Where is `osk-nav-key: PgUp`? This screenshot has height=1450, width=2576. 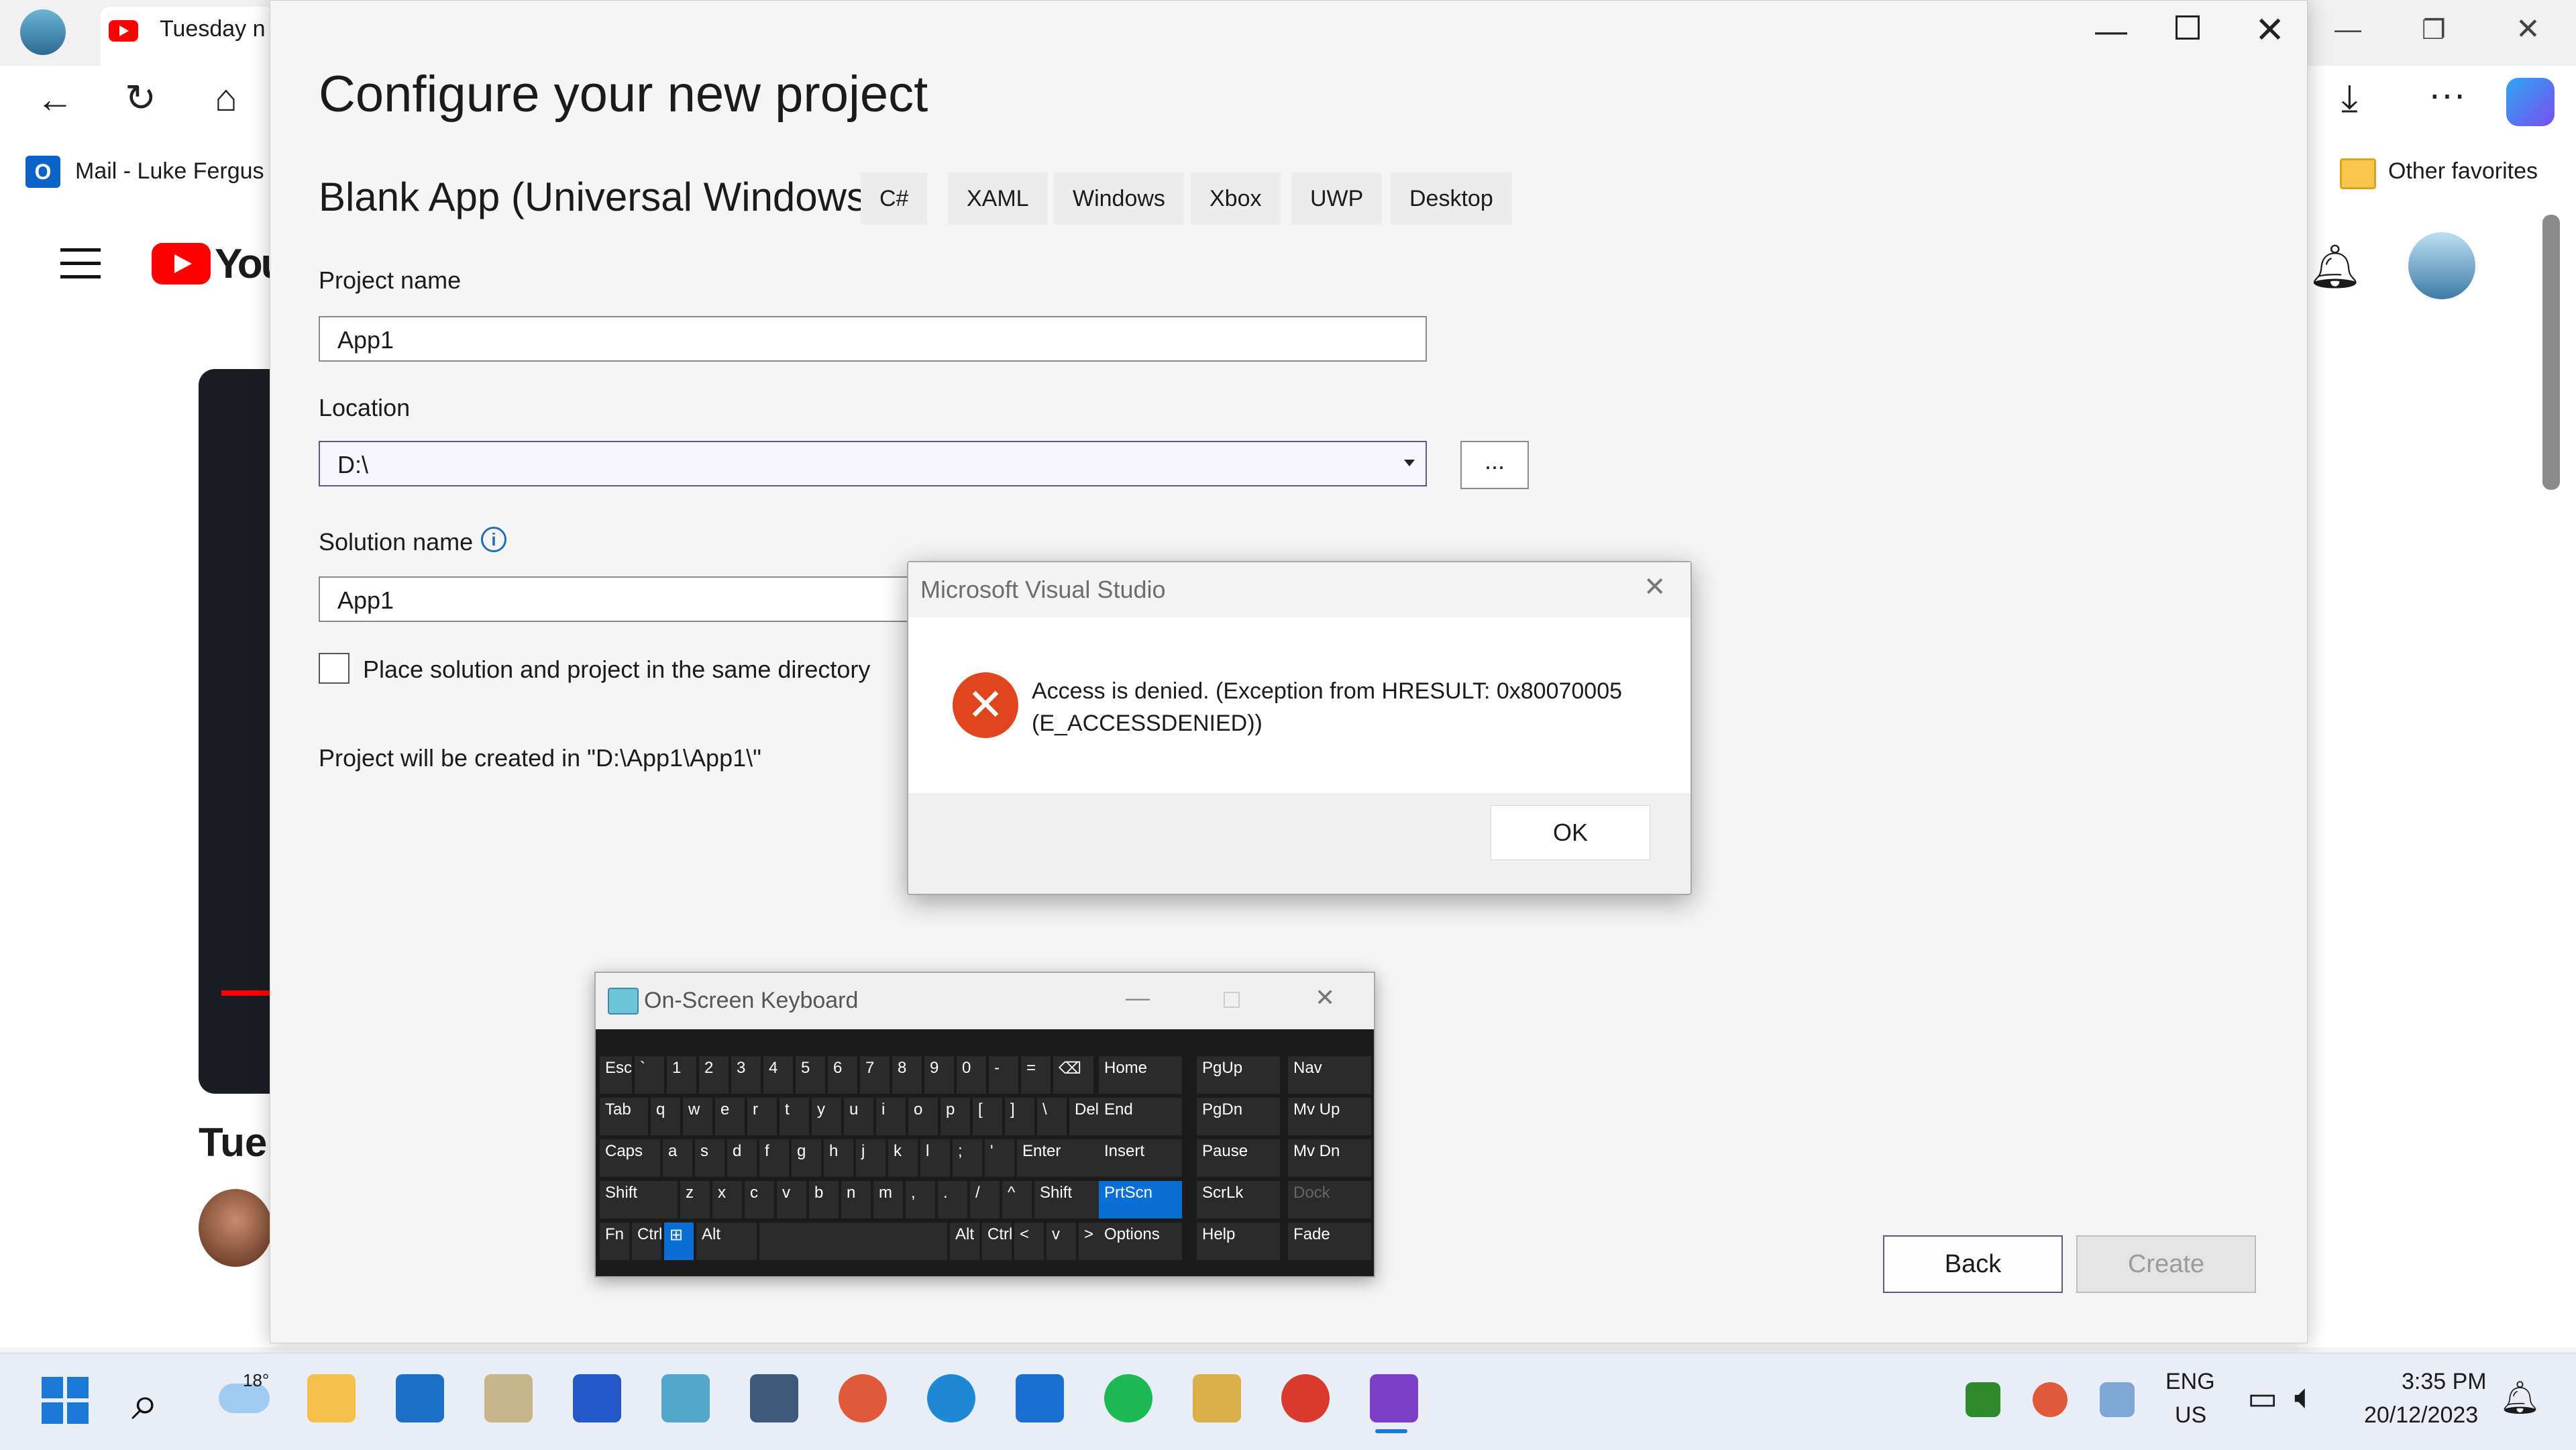
osk-nav-key: PgUp is located at coordinates (1238, 1075).